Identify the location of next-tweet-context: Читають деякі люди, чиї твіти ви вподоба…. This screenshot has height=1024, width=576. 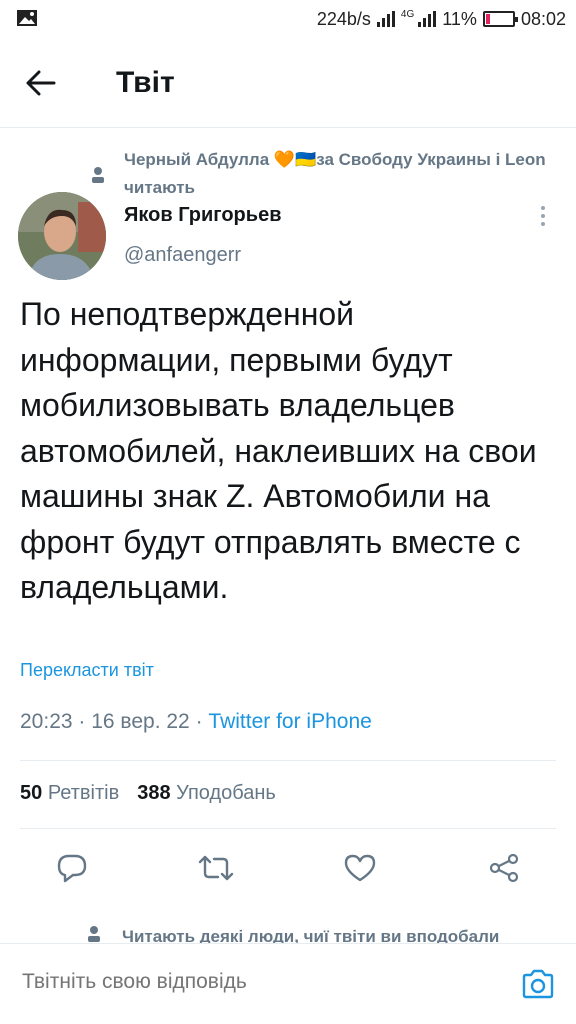
(347, 934).